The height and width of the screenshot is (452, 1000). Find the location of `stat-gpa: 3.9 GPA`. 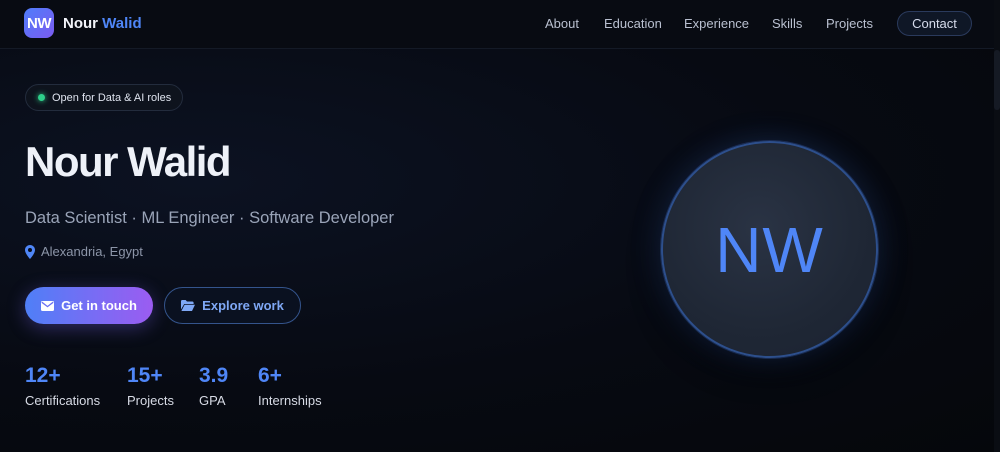

stat-gpa: 3.9 GPA is located at coordinates (213, 386).